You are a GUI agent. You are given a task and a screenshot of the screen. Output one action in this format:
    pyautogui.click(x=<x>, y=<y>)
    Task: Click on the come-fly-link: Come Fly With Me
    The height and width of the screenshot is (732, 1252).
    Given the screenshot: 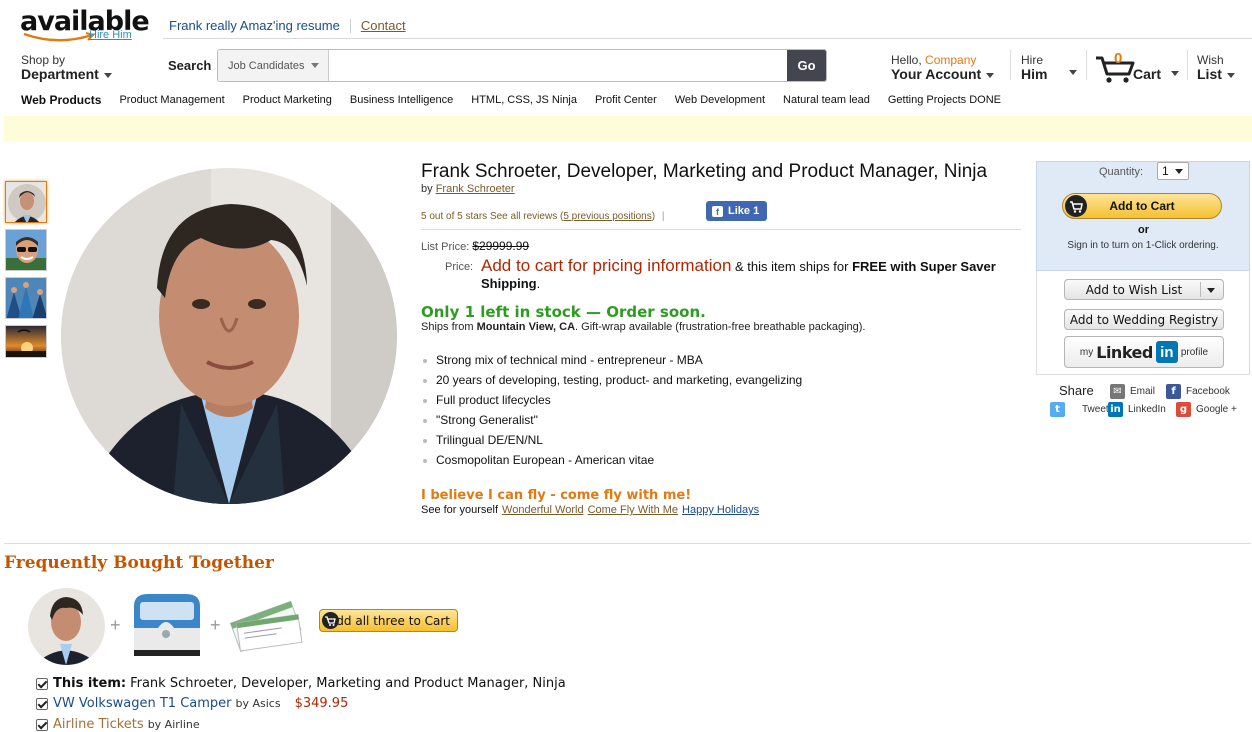 What is the action you would take?
    pyautogui.click(x=633, y=510)
    